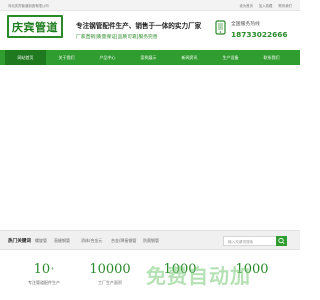 The height and width of the screenshot is (300, 320). Describe the element at coordinates (25, 57) in the screenshot. I see `nav-home: 网站首页` at that location.